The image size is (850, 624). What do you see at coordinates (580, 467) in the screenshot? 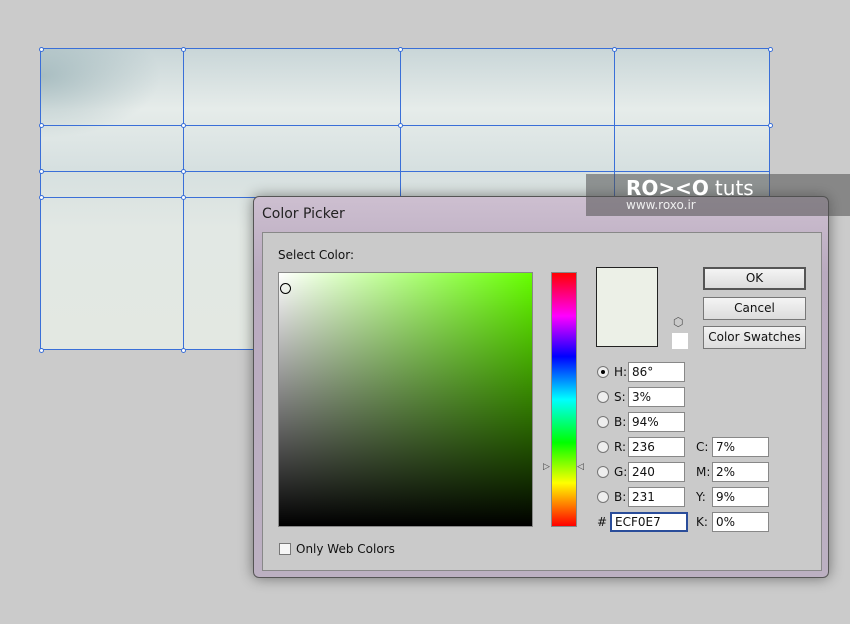
I see `hue-slider-right-handle: ◁` at bounding box center [580, 467].